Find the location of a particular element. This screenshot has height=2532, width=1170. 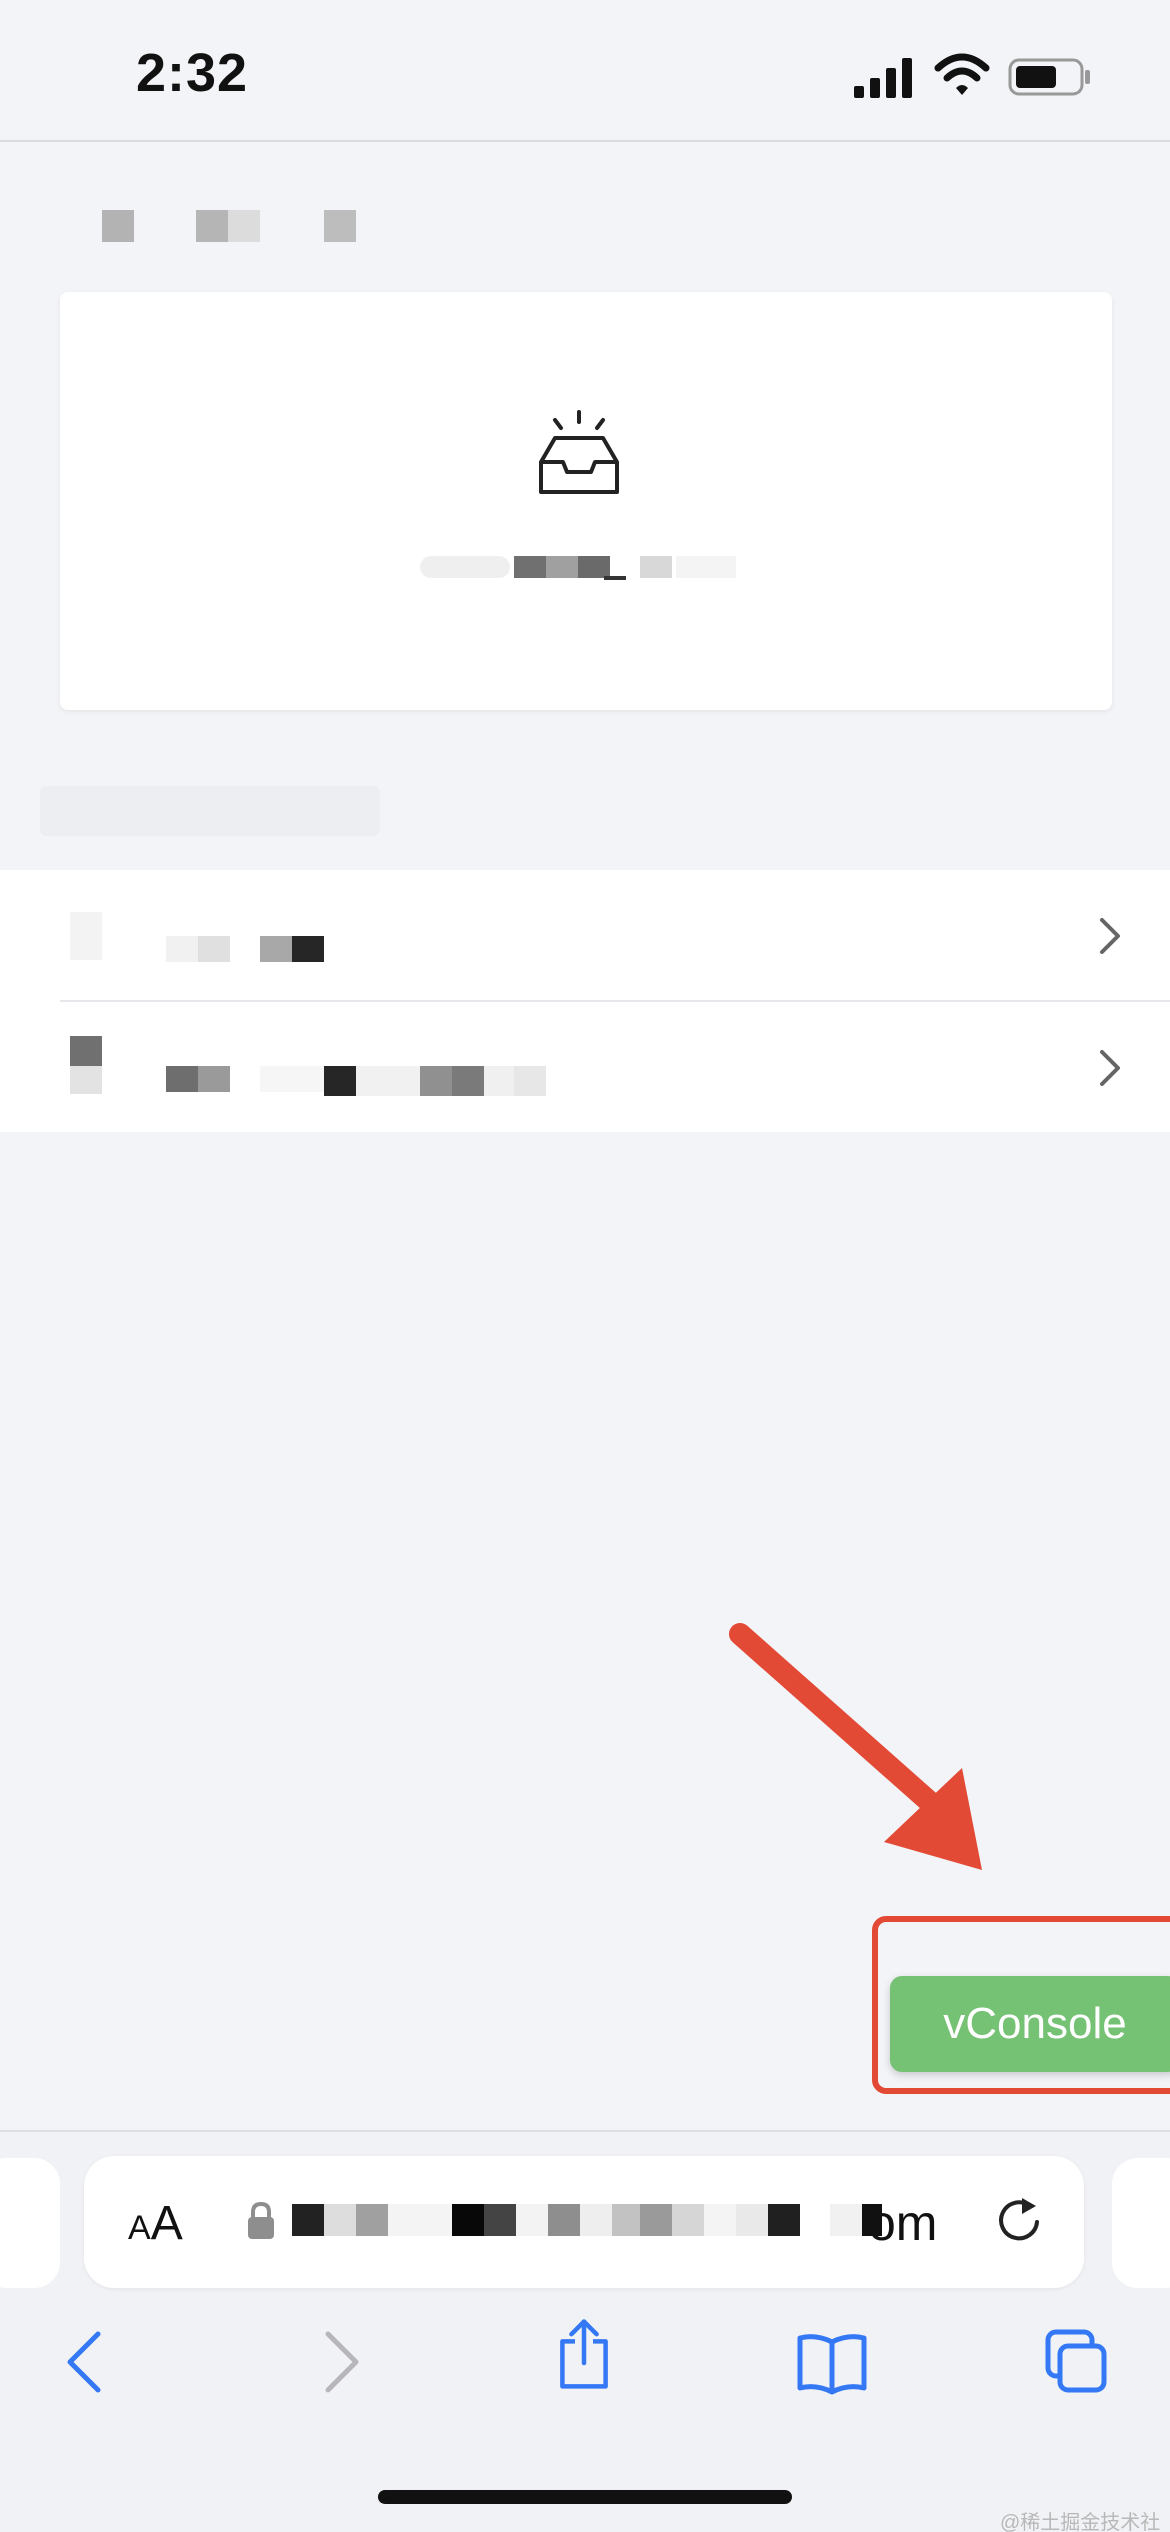

bookmarks-icon is located at coordinates (832, 2362).